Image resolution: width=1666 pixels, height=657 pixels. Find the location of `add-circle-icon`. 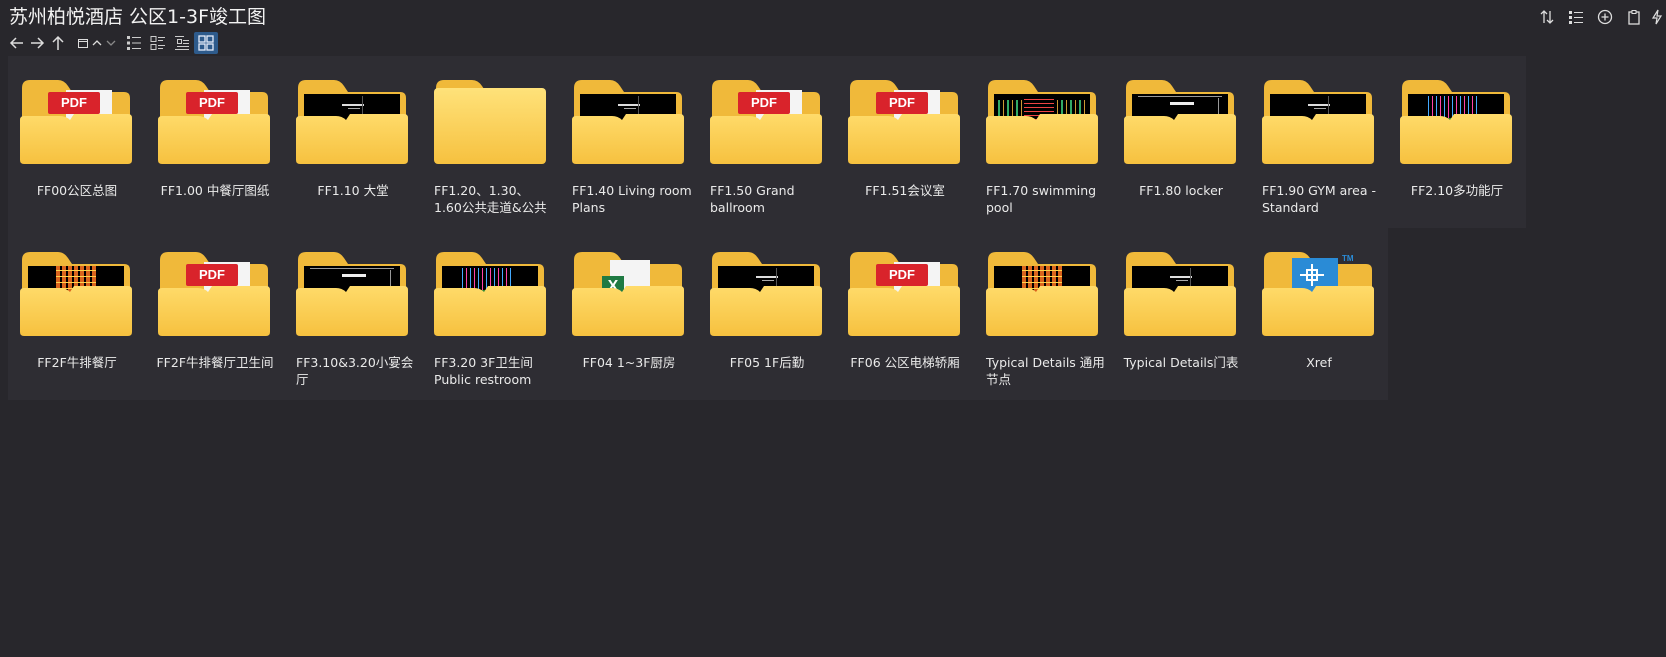

add-circle-icon is located at coordinates (1604, 17).